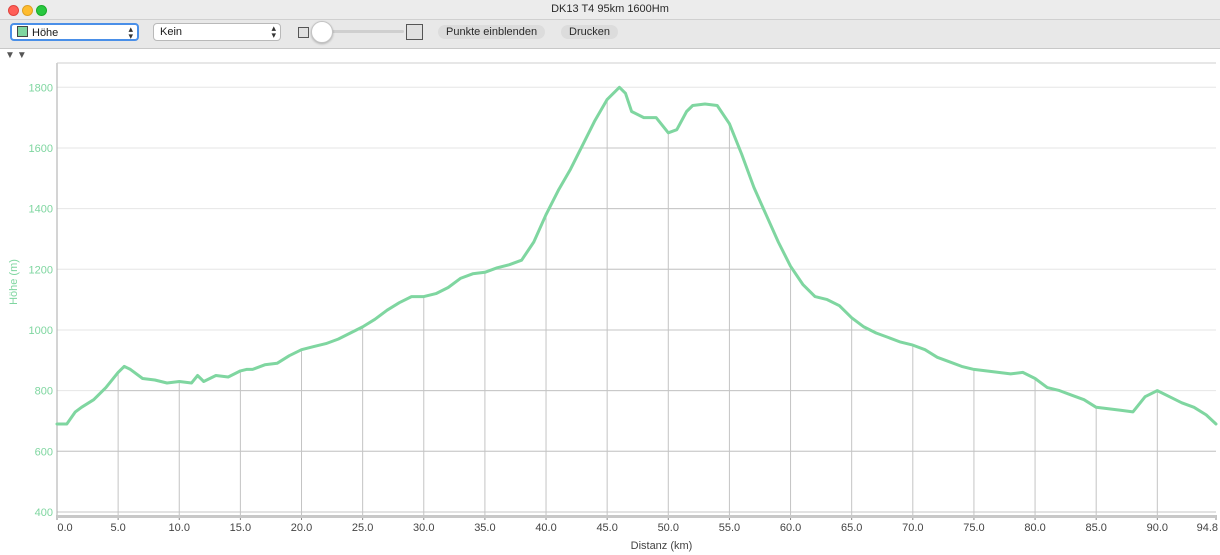 The width and height of the screenshot is (1220, 555). Describe the element at coordinates (912, 528) in the screenshot. I see `x-tick-label: 70.0` at that location.